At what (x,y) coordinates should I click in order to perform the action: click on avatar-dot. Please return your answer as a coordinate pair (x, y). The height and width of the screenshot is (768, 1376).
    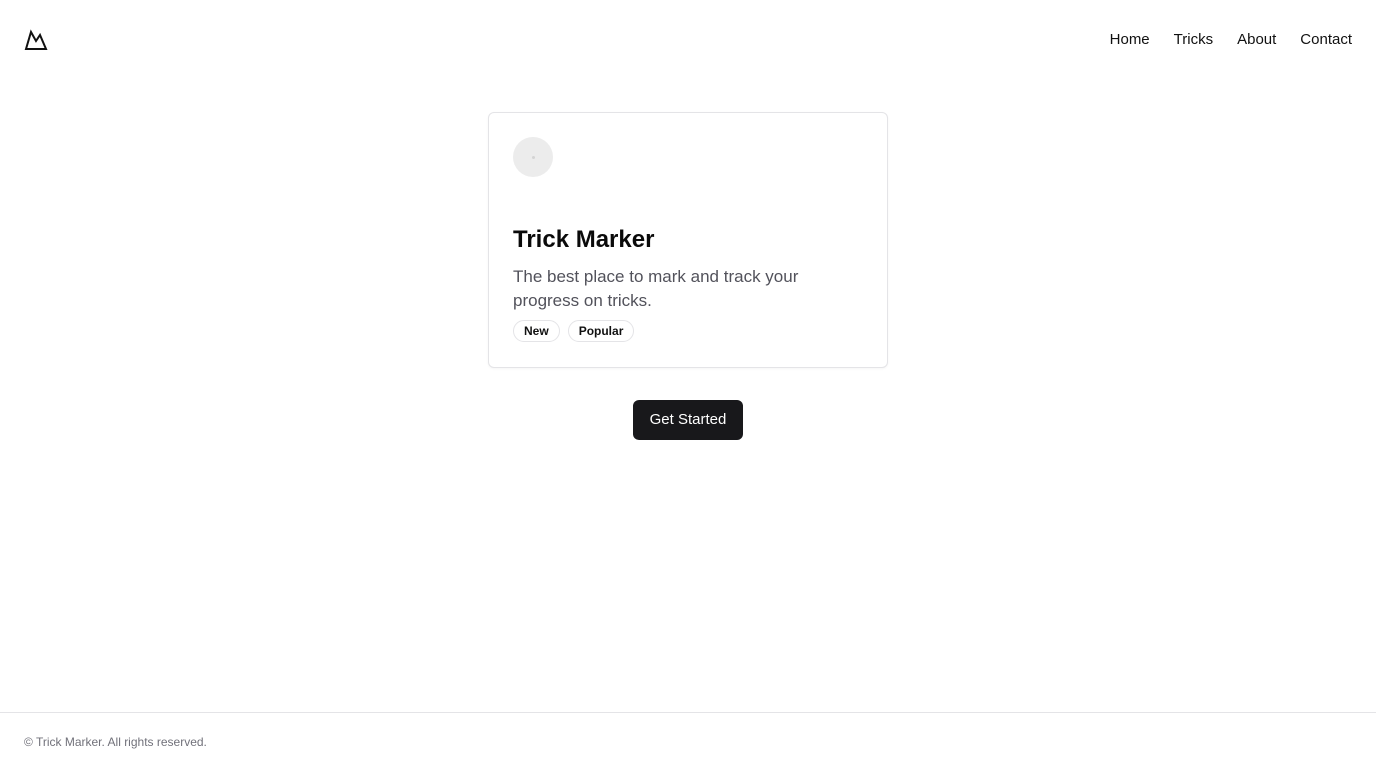
    Looking at the image, I should click on (533, 157).